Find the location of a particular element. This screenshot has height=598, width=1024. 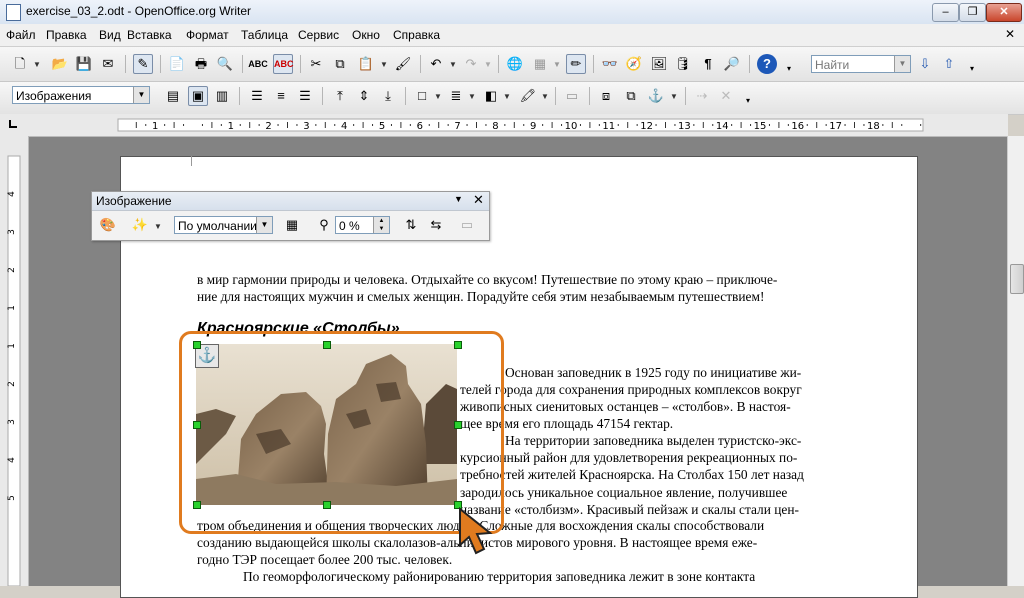

tab-stop-selector is located at coordinates (14, 125).